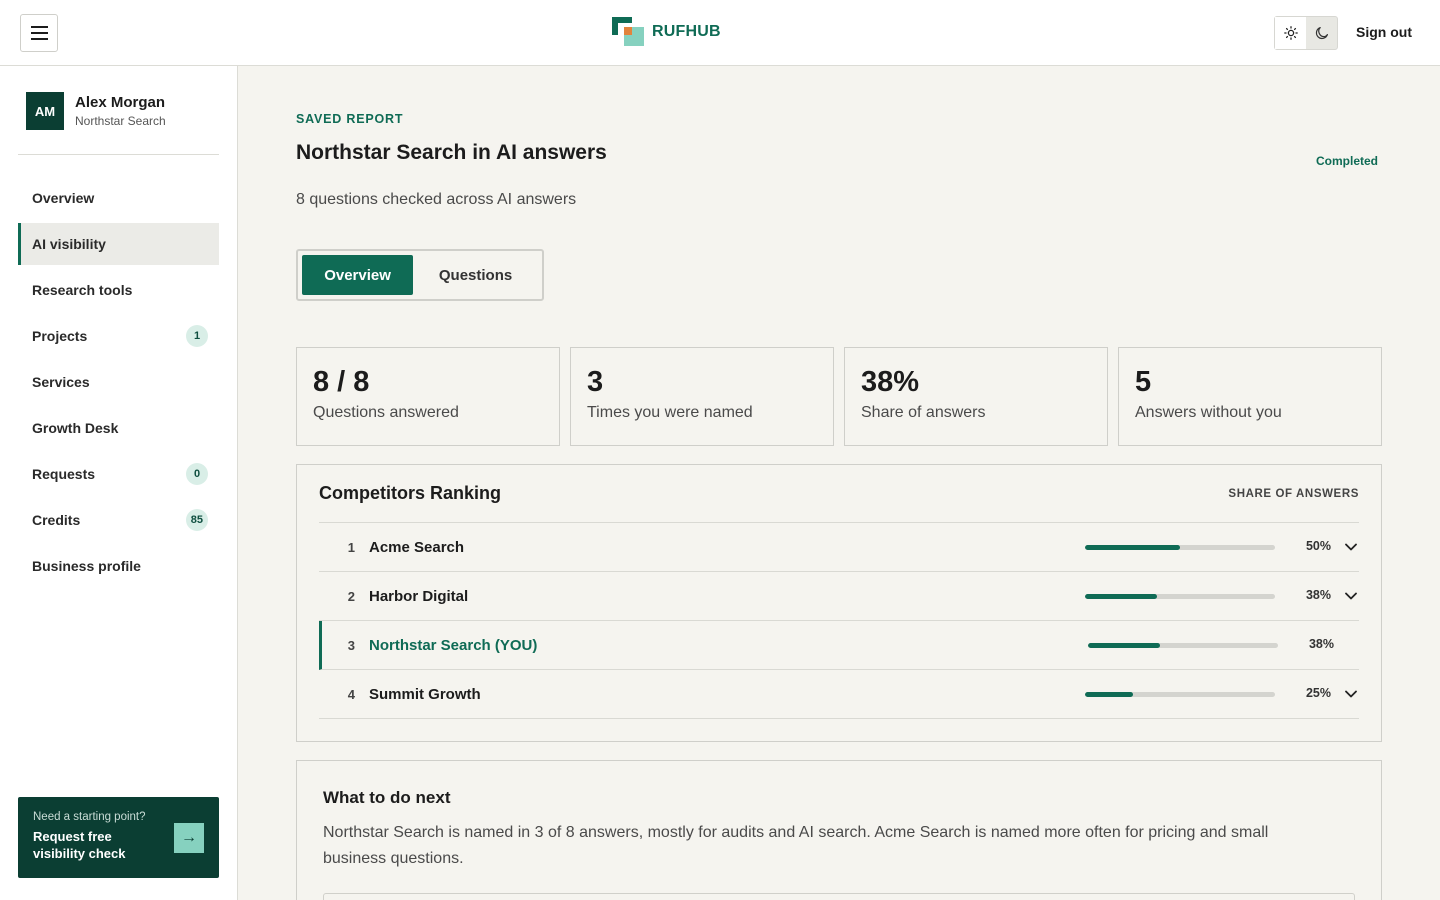 Image resolution: width=1440 pixels, height=900 pixels. What do you see at coordinates (56, 520) in the screenshot?
I see `sidebar-item-label: Credits` at bounding box center [56, 520].